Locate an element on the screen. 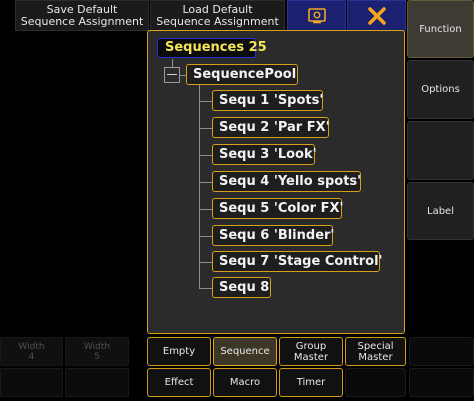 Image resolution: width=474 pixels, height=401 pixels. options-button: Options is located at coordinates (440, 89).